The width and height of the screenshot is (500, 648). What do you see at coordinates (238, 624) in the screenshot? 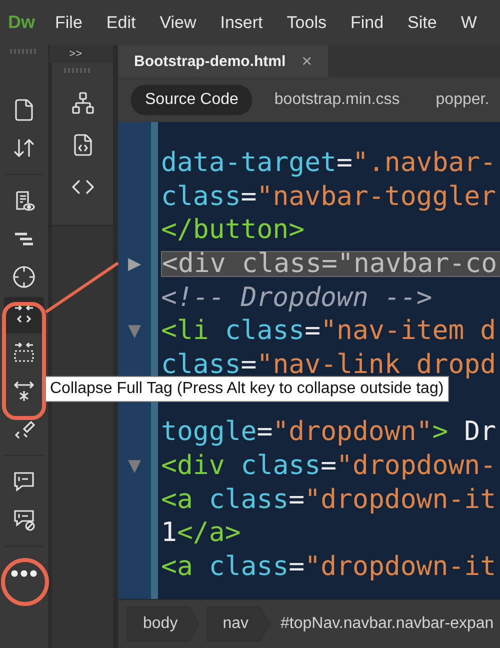
I see `breadcrumb-item: nav` at bounding box center [238, 624].